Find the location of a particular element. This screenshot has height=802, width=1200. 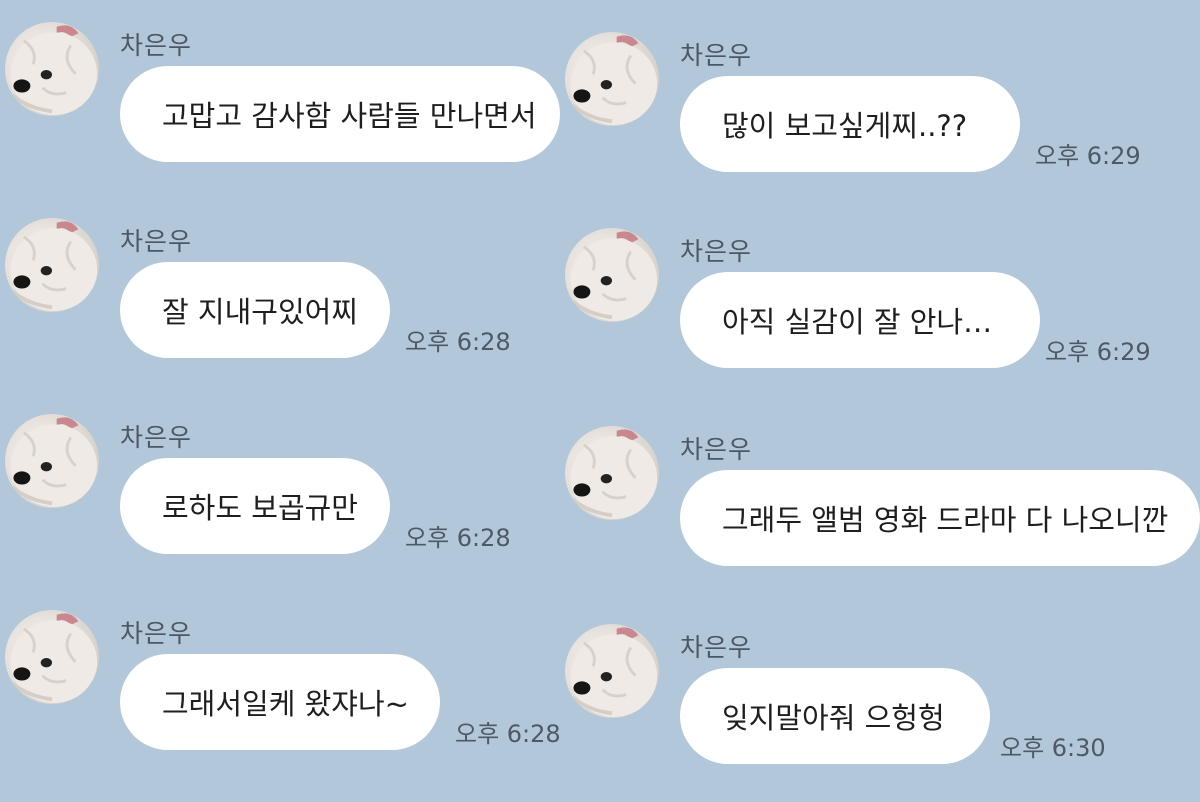

message-bubble: 많이 보고싶게찌..?? is located at coordinates (850, 124).